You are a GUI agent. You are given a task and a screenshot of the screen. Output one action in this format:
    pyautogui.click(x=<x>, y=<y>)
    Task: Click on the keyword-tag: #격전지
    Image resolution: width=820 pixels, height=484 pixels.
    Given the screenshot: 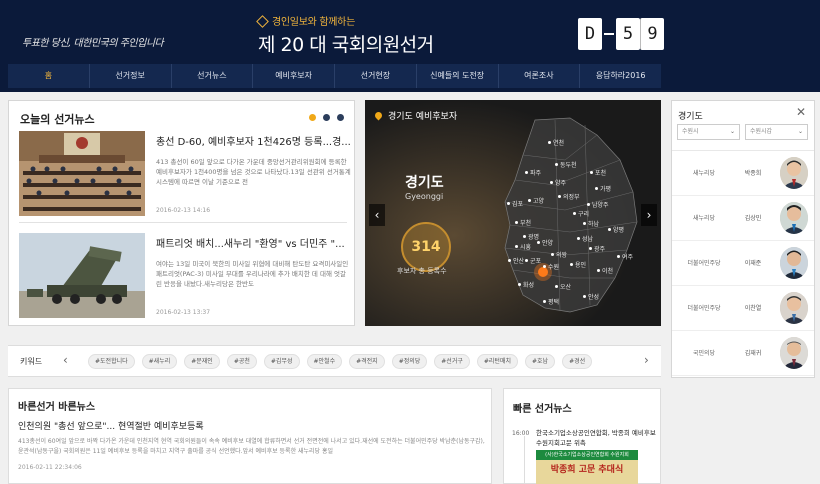 What is the action you would take?
    pyautogui.click(x=367, y=361)
    